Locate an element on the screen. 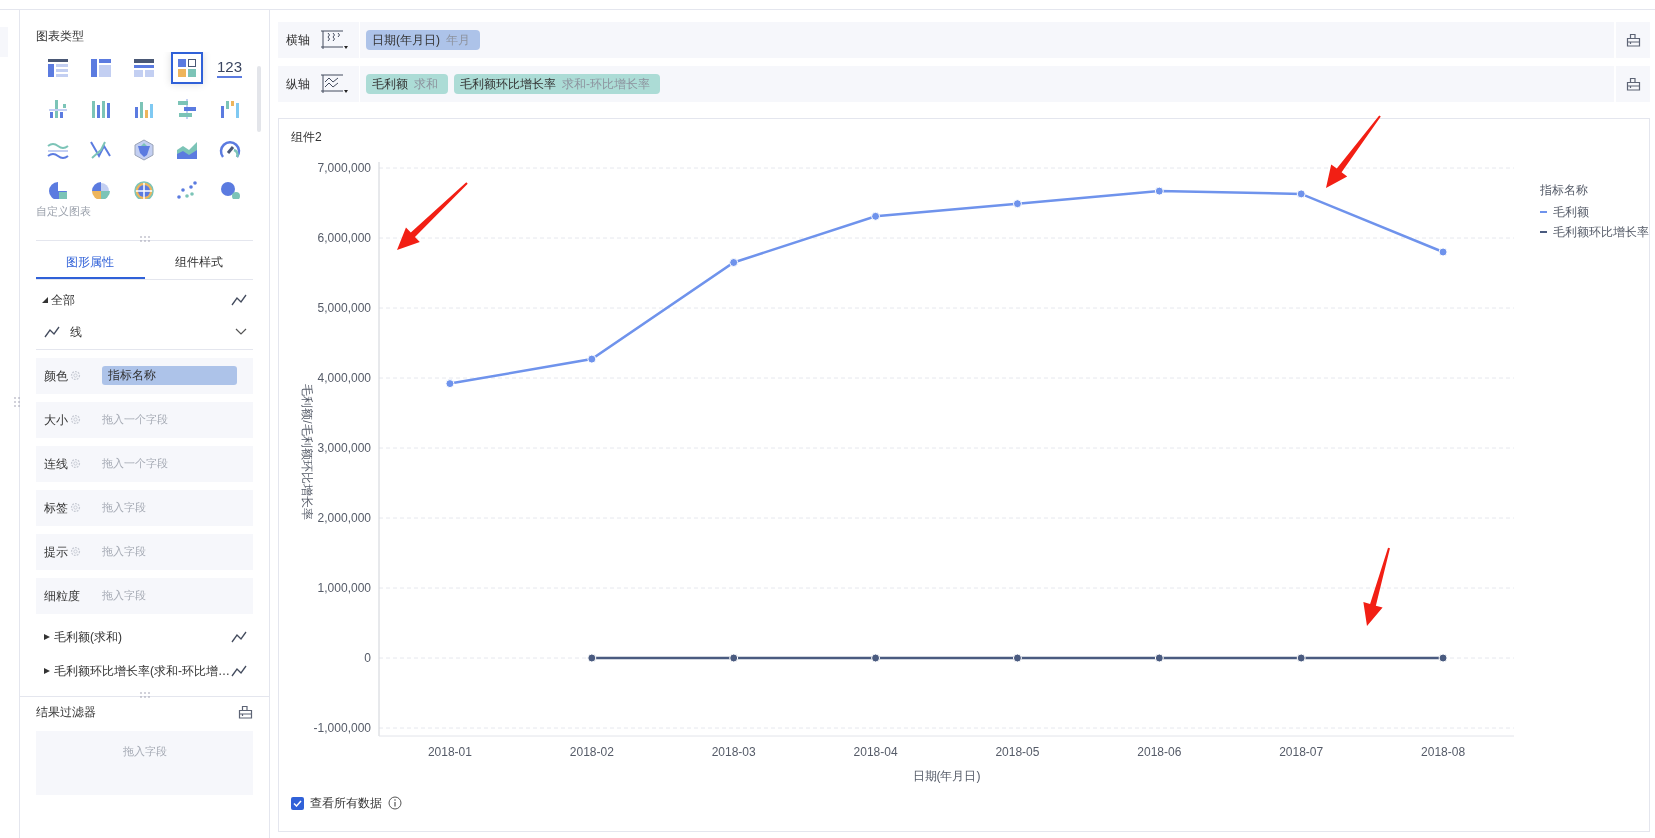  field-label: 大小 is located at coordinates (56, 420).